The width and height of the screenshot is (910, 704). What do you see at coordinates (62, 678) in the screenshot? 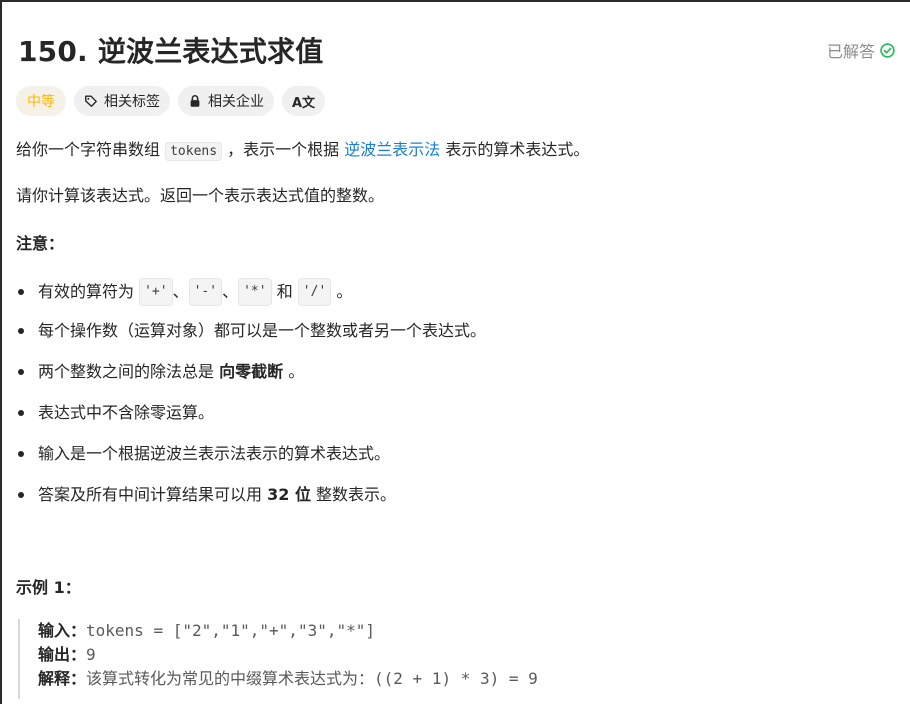
I see `explain-label: 解释：` at bounding box center [62, 678].